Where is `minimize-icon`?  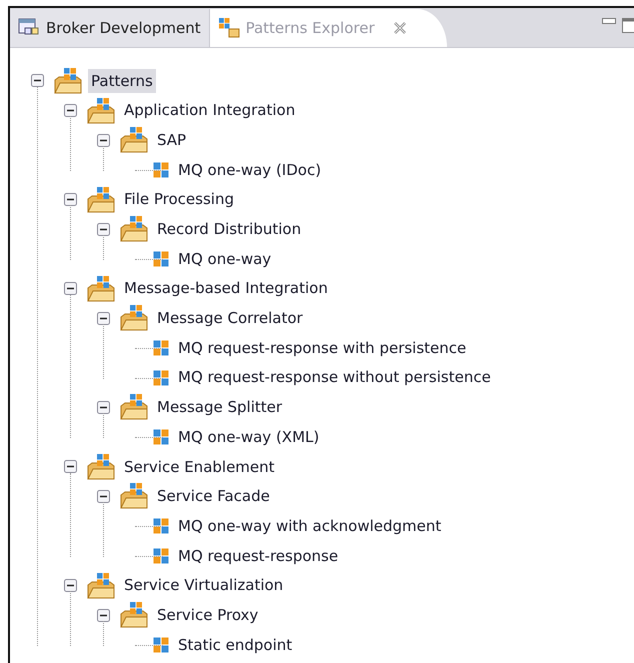 minimize-icon is located at coordinates (609, 22).